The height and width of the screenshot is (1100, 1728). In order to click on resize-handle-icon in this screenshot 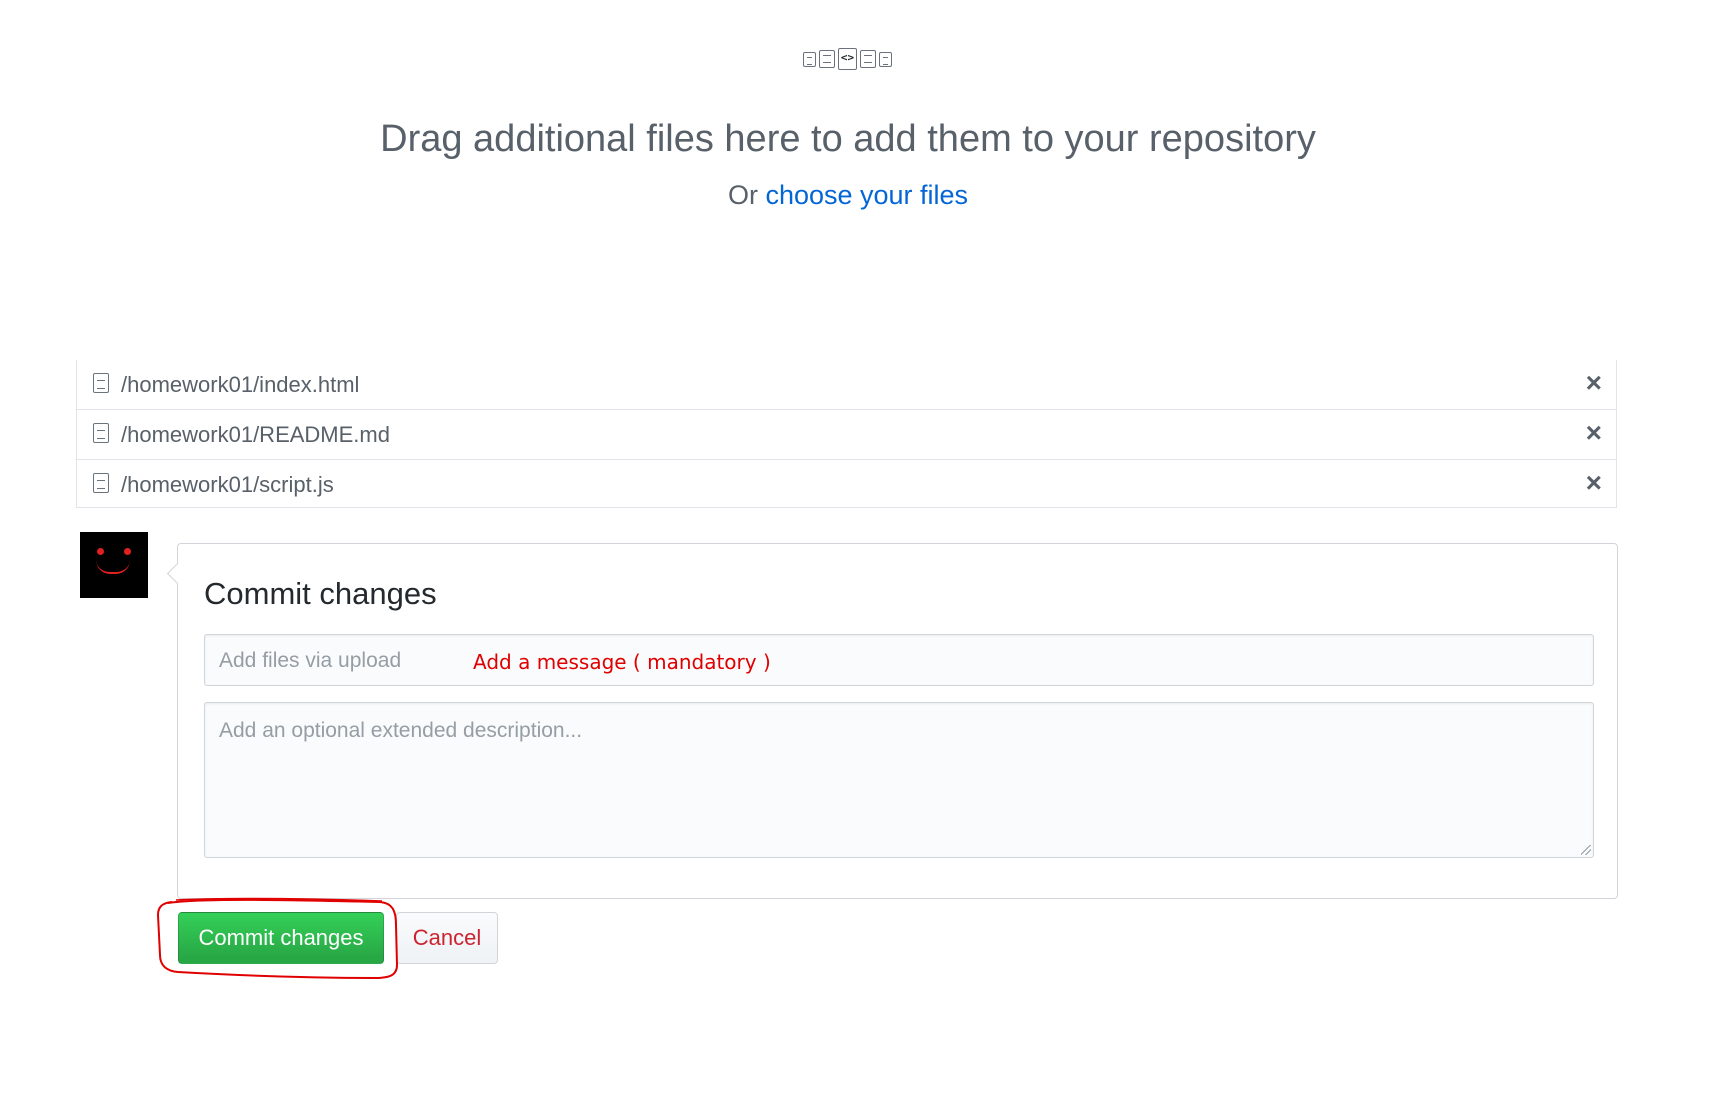, I will do `click(1586, 850)`.